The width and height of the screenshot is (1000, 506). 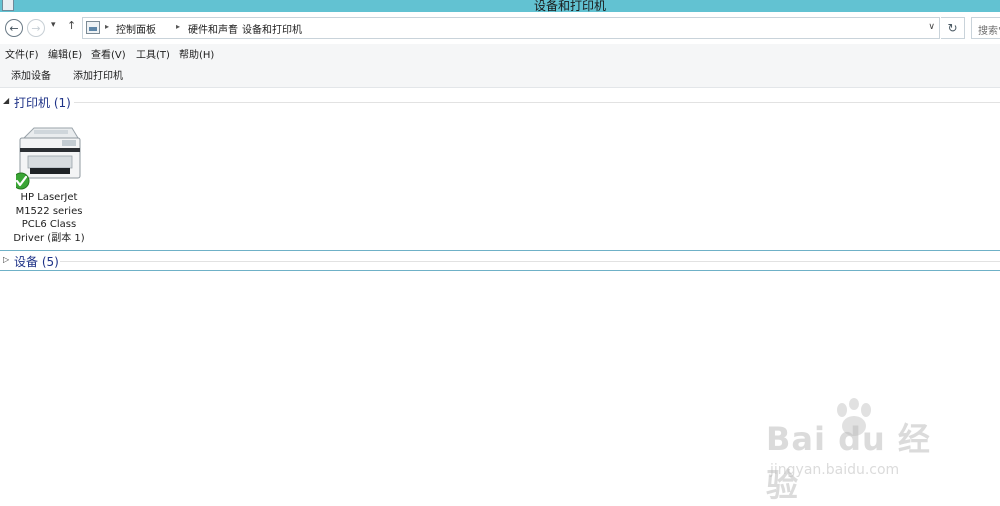 What do you see at coordinates (108, 53) in the screenshot?
I see `menu-view: 查看(V)` at bounding box center [108, 53].